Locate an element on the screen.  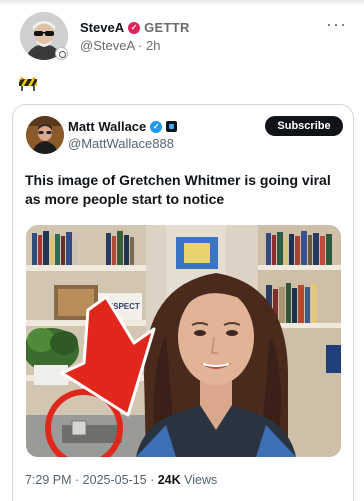
top-fade is located at coordinates (182, 3).